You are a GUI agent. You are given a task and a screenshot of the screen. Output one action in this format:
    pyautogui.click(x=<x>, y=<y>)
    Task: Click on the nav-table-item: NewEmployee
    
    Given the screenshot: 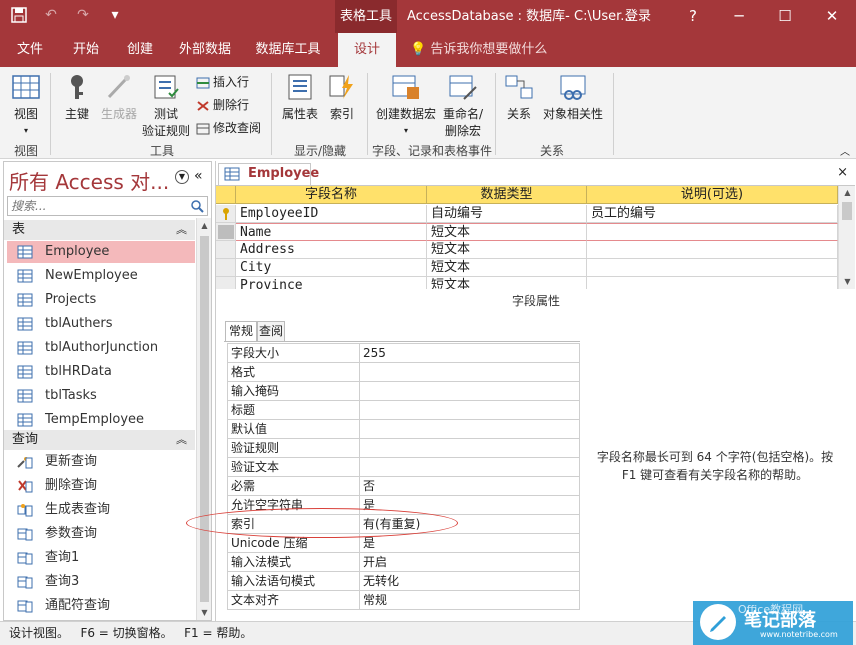 What is the action you would take?
    pyautogui.click(x=101, y=276)
    